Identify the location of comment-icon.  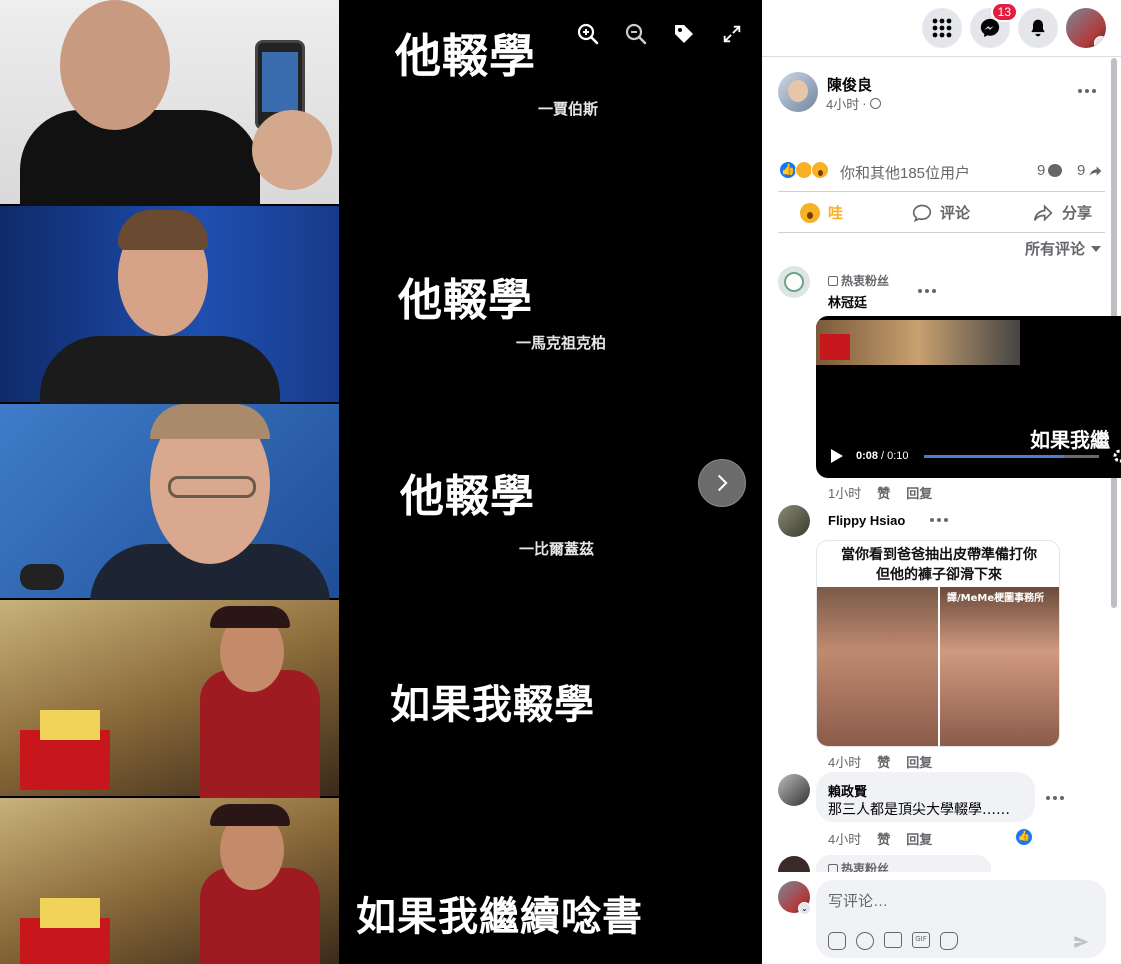
(922, 213).